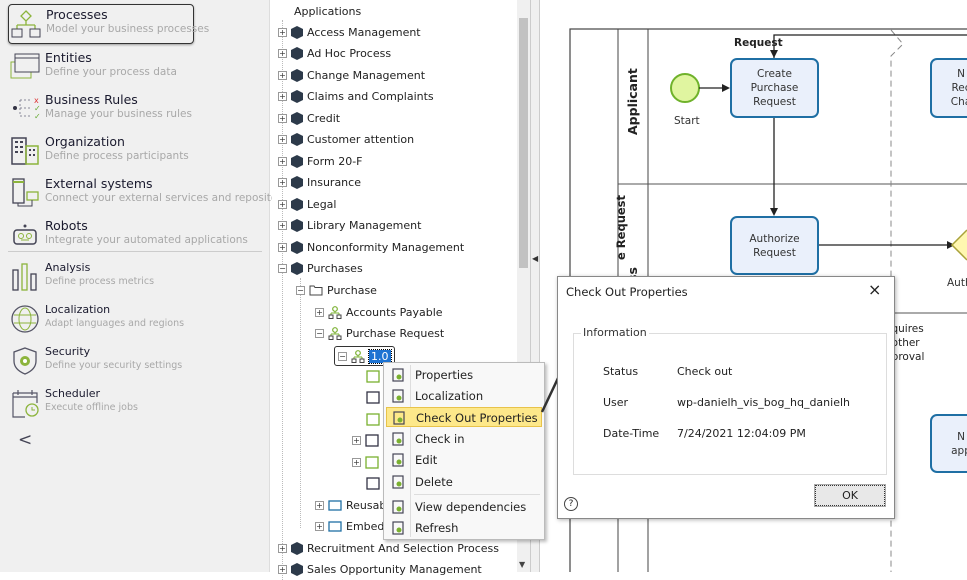 Image resolution: width=967 pixels, height=580 pixels. What do you see at coordinates (366, 75) in the screenshot?
I see `tree-item-label: Change Management` at bounding box center [366, 75].